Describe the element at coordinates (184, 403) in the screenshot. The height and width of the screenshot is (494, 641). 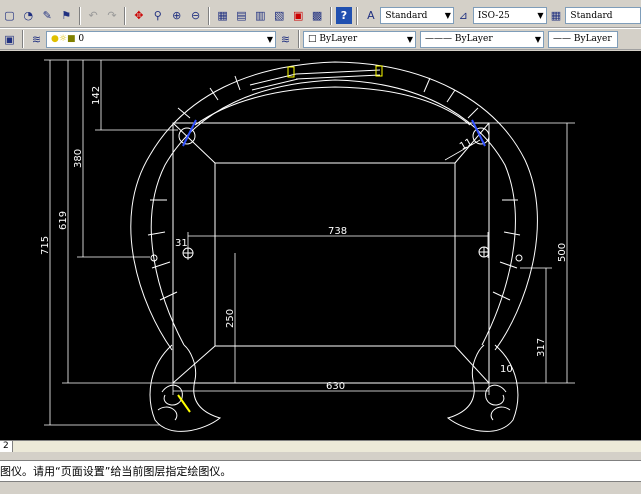
I see `accent-yellow-left` at that location.